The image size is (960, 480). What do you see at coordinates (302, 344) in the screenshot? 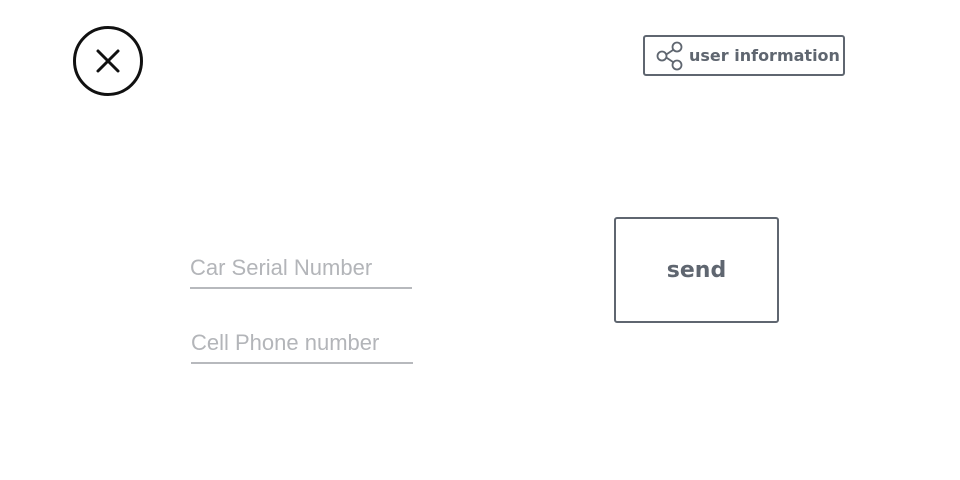
I see `cell-phone-number-input` at bounding box center [302, 344].